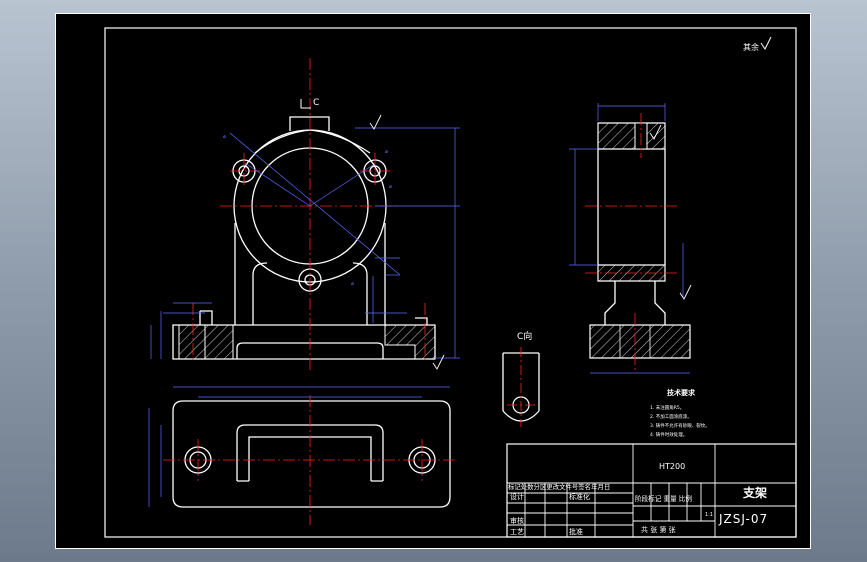 The width and height of the screenshot is (867, 562). Describe the element at coordinates (671, 416) in the screenshot. I see `tech-req-item: 2. 不加工面涂底漆。` at that location.